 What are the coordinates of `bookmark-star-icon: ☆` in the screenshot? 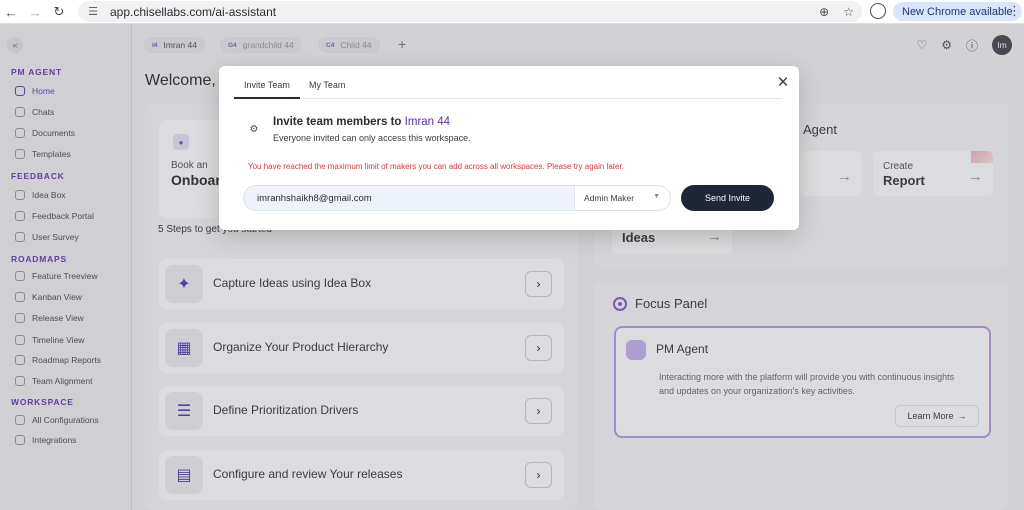 It's located at (848, 12).